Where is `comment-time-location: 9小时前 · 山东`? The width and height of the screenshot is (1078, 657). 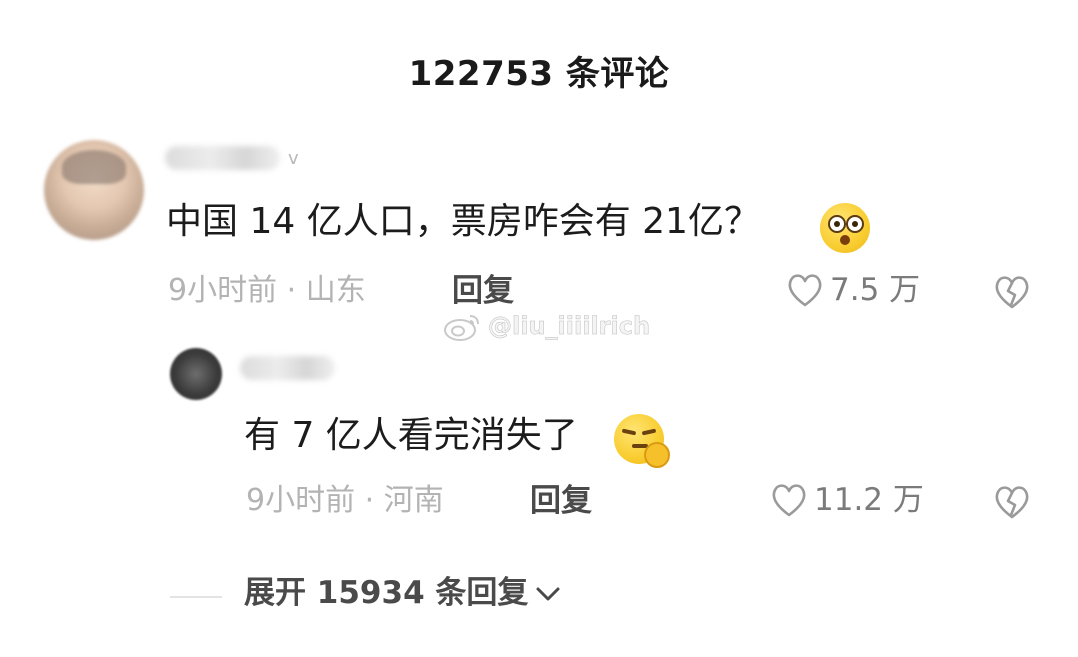 comment-time-location: 9小时前 · 山东 is located at coordinates (267, 290).